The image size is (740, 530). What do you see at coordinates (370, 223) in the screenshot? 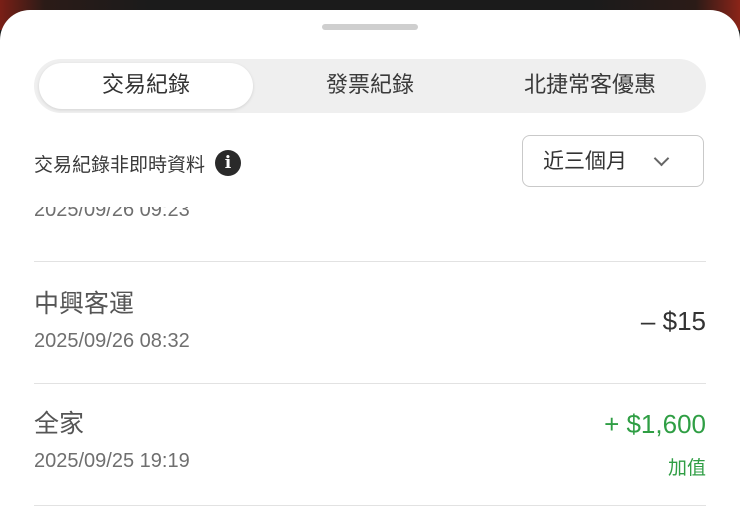
I see `list-item: 2025/09/26 09:23` at bounding box center [370, 223].